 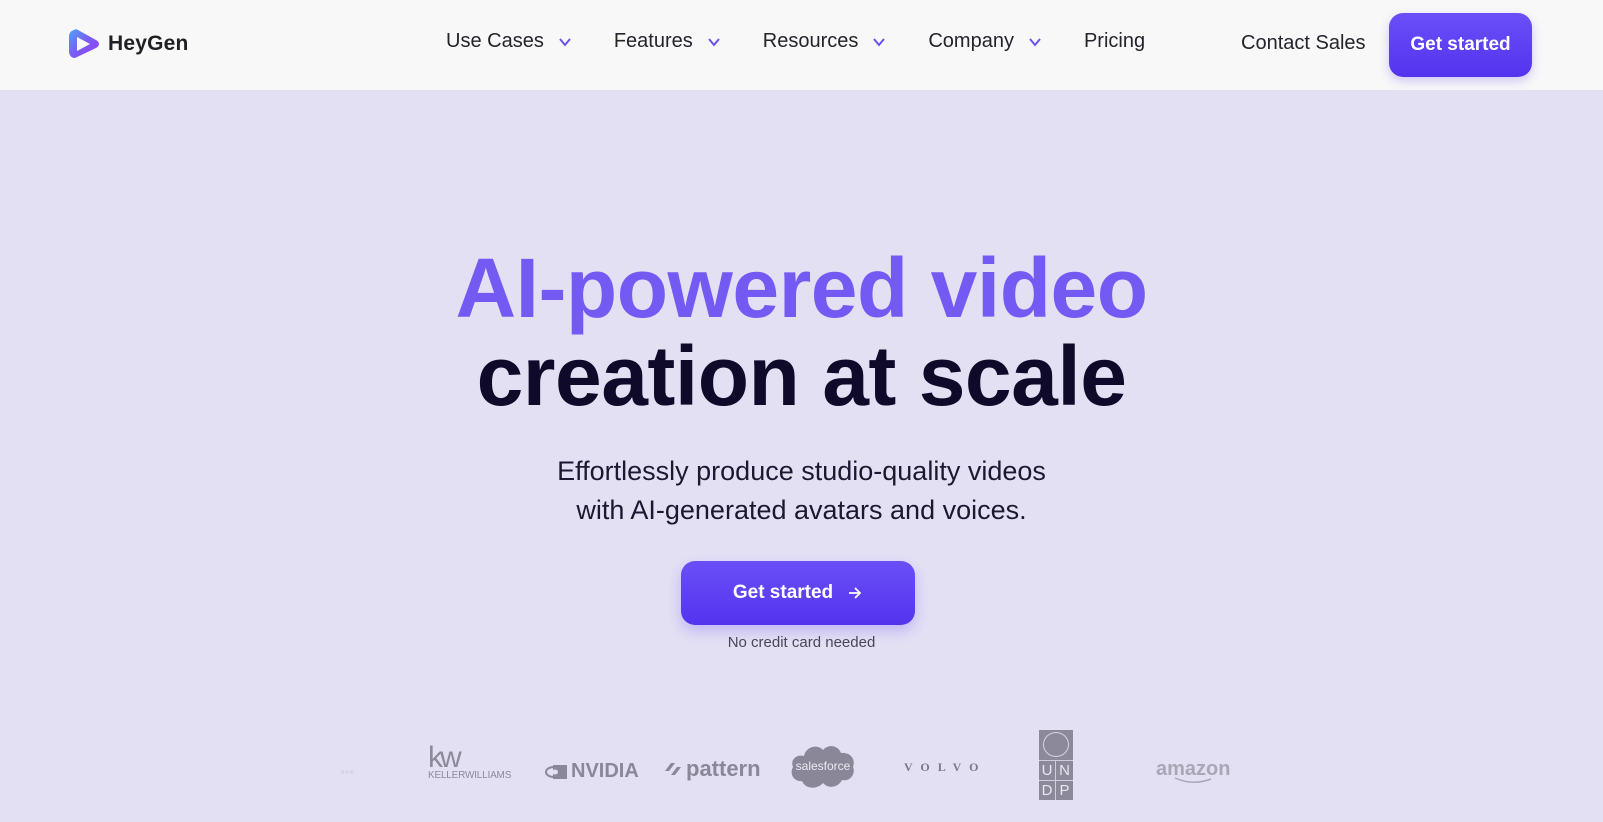 I want to click on nav-features: Features, so click(x=667, y=41).